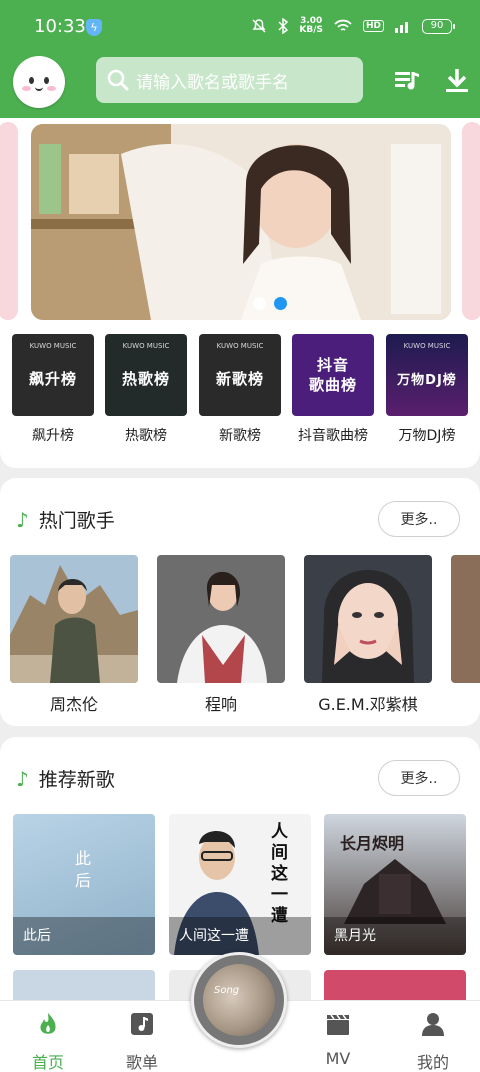 Image resolution: width=480 pixels, height=1072 pixels. I want to click on nav-label: 首页, so click(47, 1062).